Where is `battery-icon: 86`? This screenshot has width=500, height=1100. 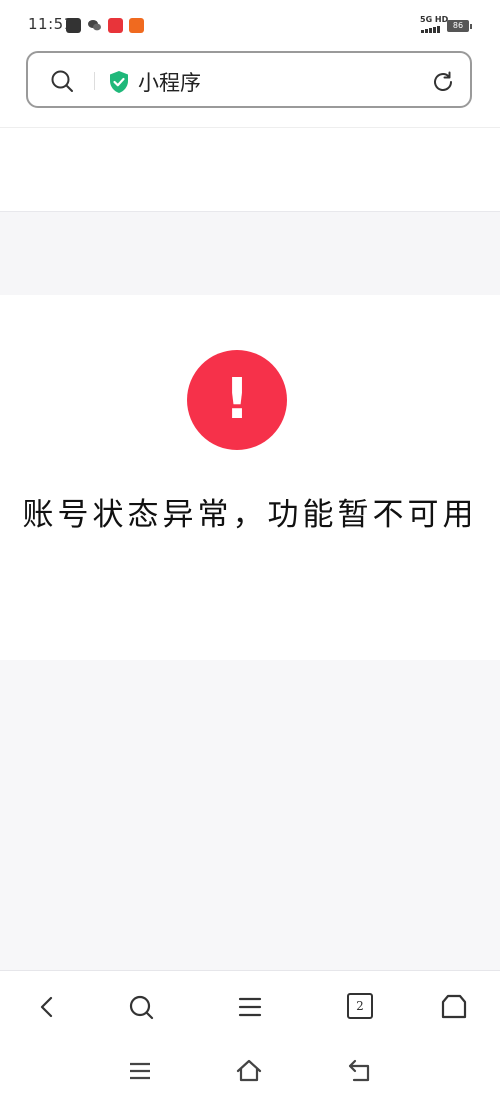
battery-icon: 86 is located at coordinates (458, 26).